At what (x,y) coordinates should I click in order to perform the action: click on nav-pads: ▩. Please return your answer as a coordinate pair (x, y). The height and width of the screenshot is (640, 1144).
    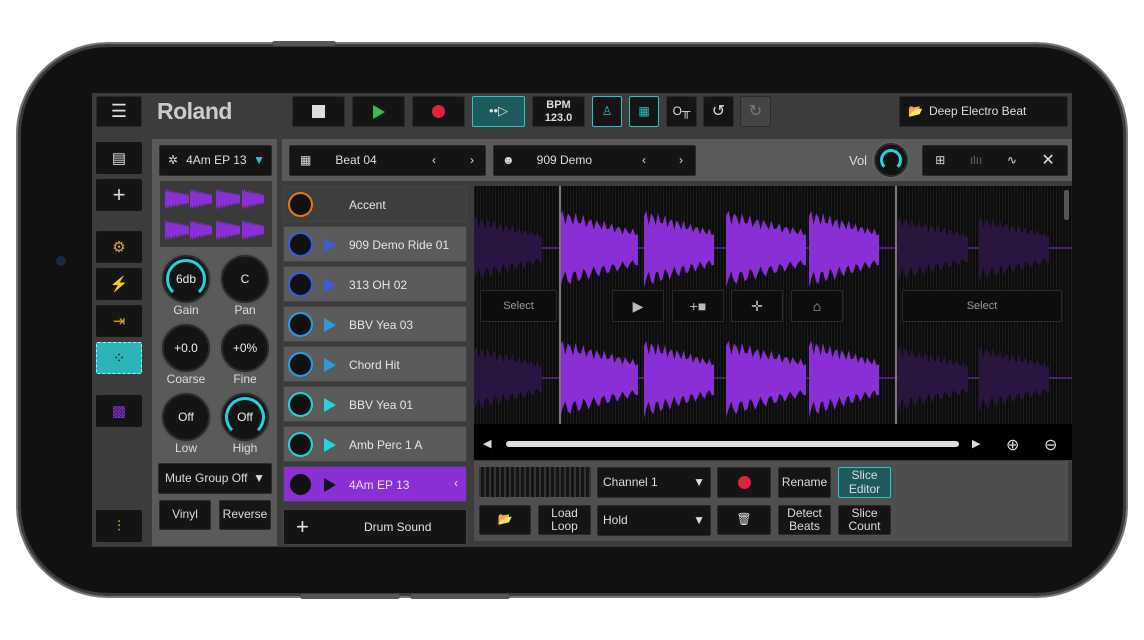
    Looking at the image, I should click on (119, 411).